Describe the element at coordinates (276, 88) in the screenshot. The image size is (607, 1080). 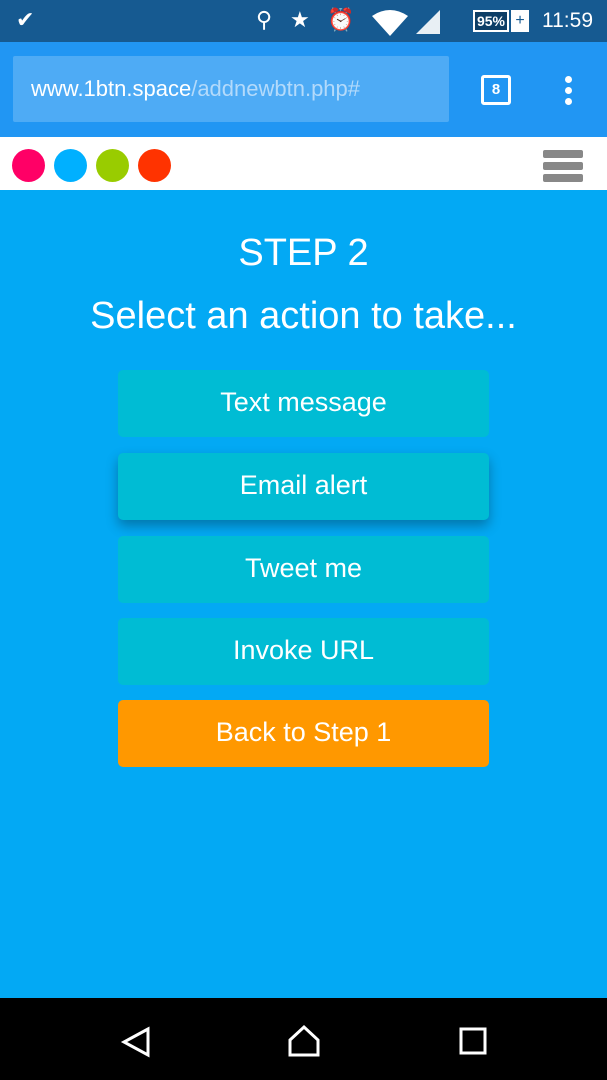
I see `url-path: /addnewbtn.php#` at that location.